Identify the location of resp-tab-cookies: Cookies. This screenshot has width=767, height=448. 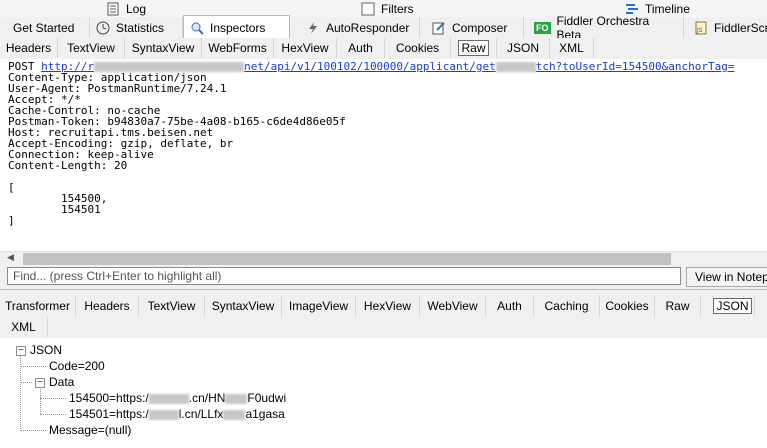
(627, 306).